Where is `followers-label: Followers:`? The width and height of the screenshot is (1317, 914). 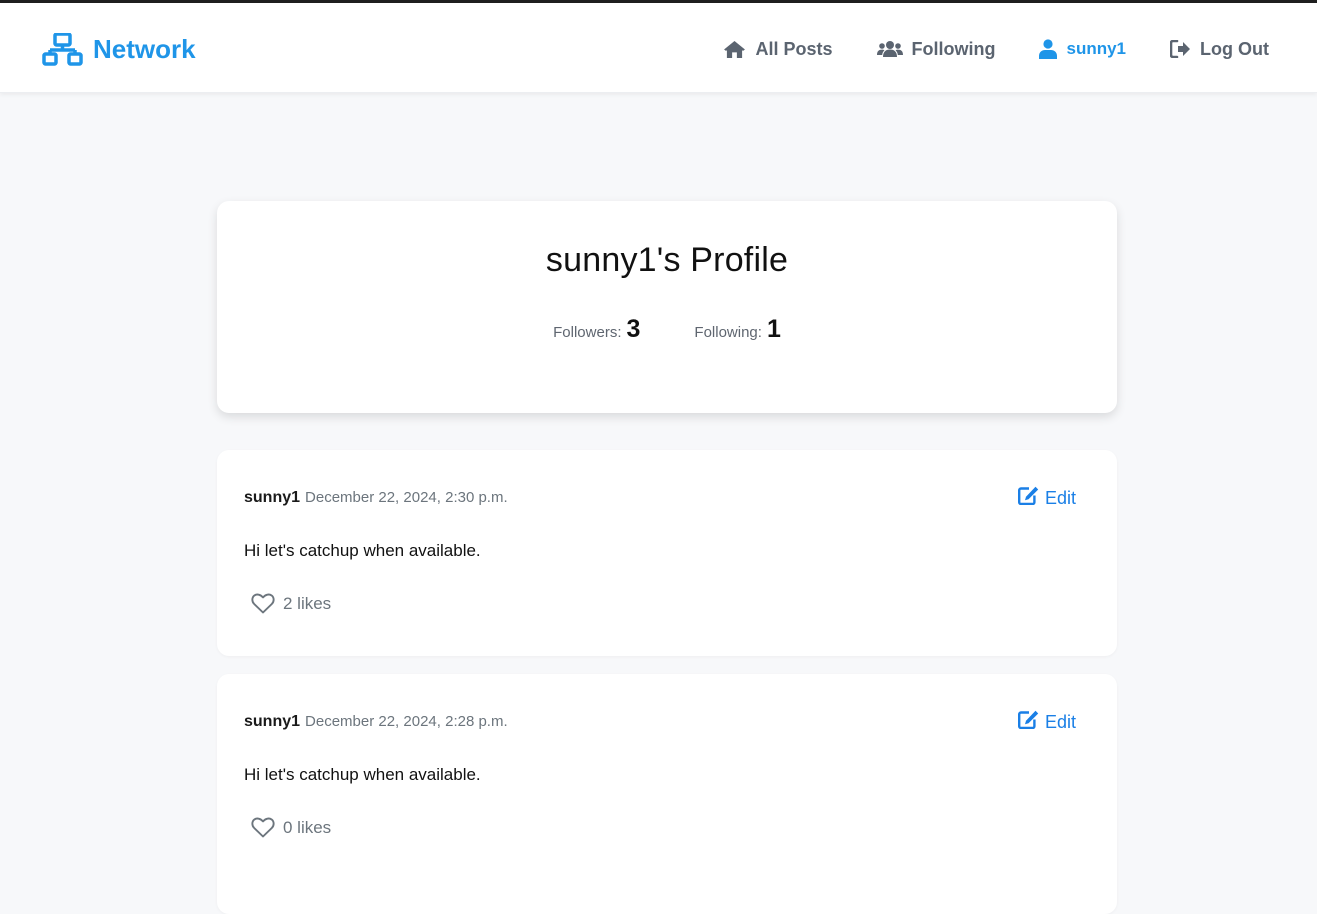 followers-label: Followers: is located at coordinates (587, 332).